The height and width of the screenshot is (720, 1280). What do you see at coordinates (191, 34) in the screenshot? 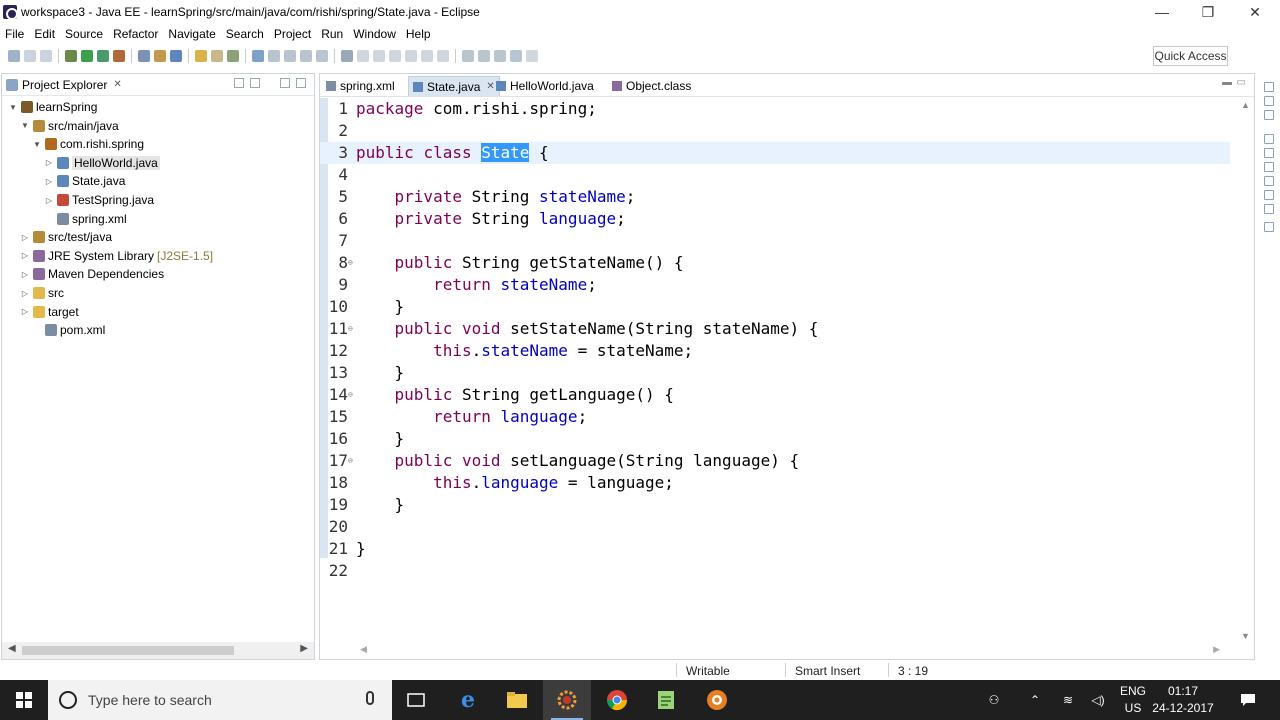
I see `menu-navigate: Navigate` at bounding box center [191, 34].